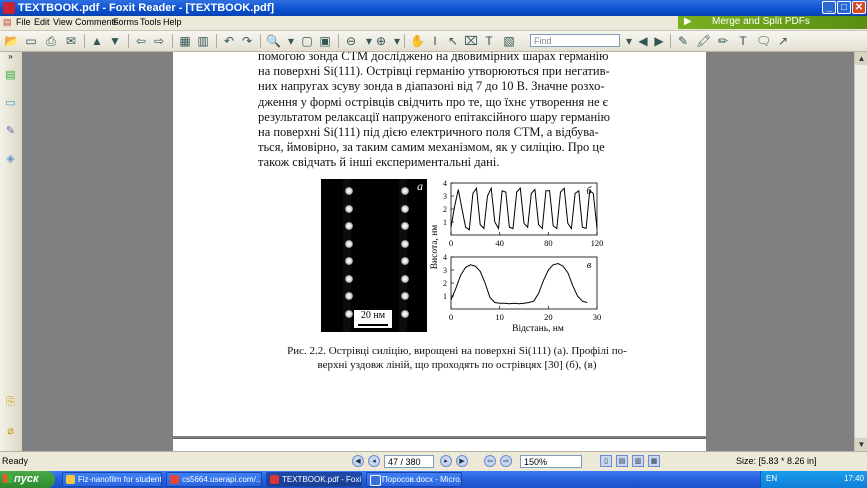 This screenshot has height=488, width=867. Describe the element at coordinates (150, 22) in the screenshot. I see `menu-tools: Tools` at that location.